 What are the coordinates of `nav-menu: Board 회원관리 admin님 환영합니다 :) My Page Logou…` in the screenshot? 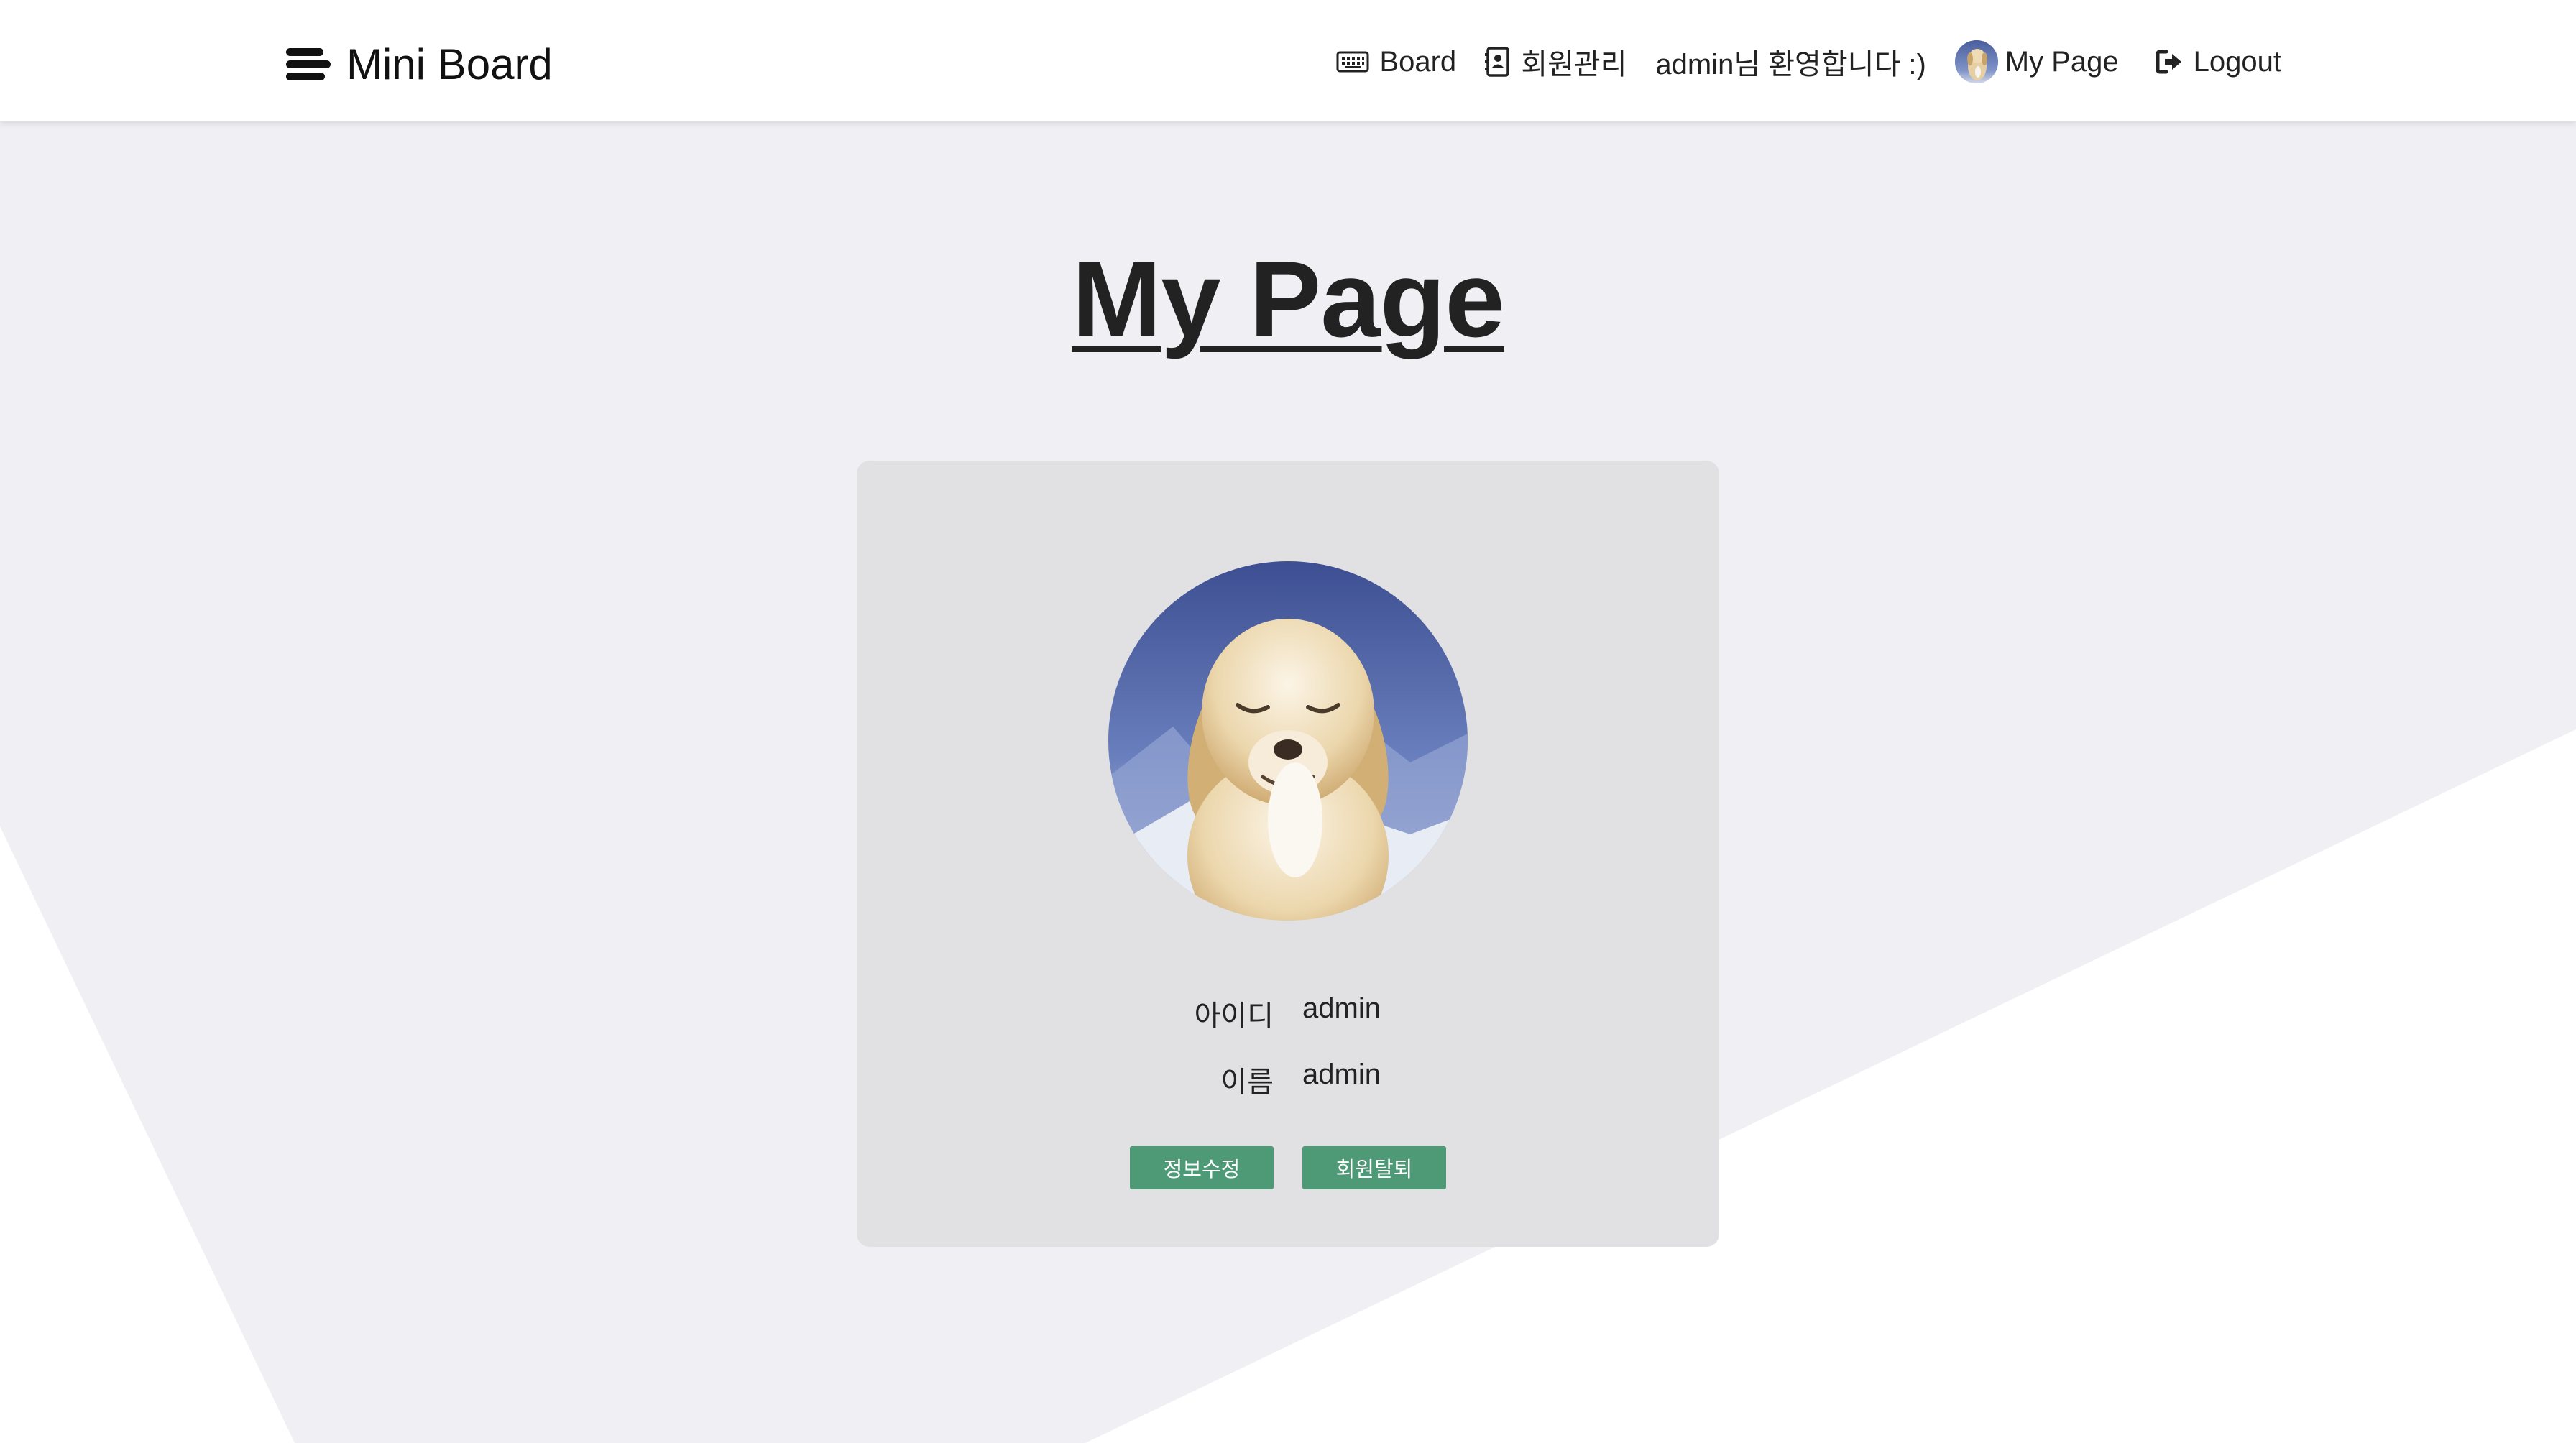 It's located at (1808, 62).